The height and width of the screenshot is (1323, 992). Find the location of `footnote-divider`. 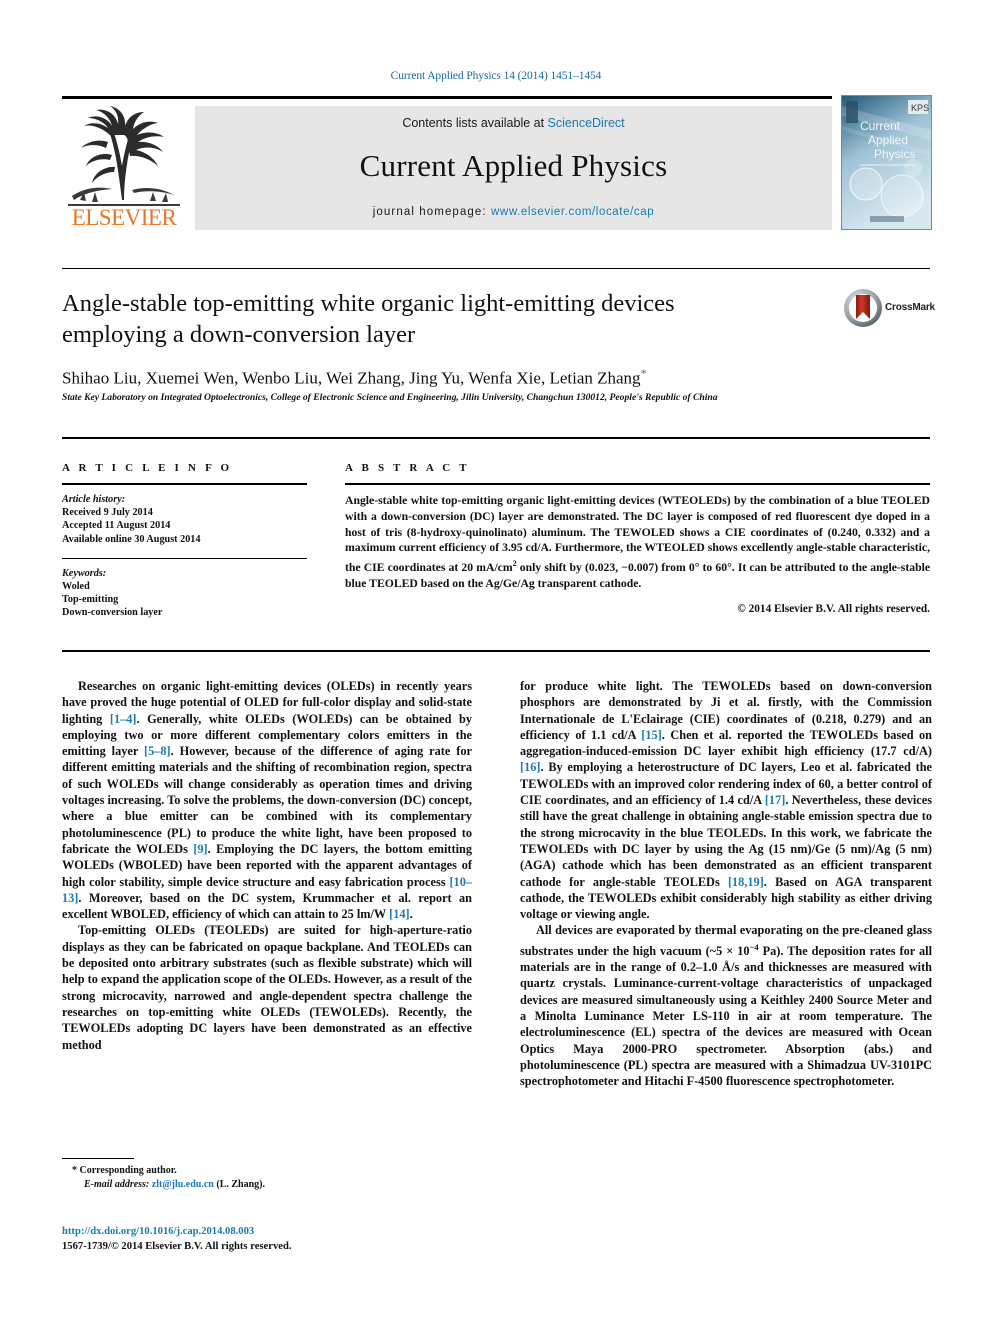

footnote-divider is located at coordinates (98, 1158).